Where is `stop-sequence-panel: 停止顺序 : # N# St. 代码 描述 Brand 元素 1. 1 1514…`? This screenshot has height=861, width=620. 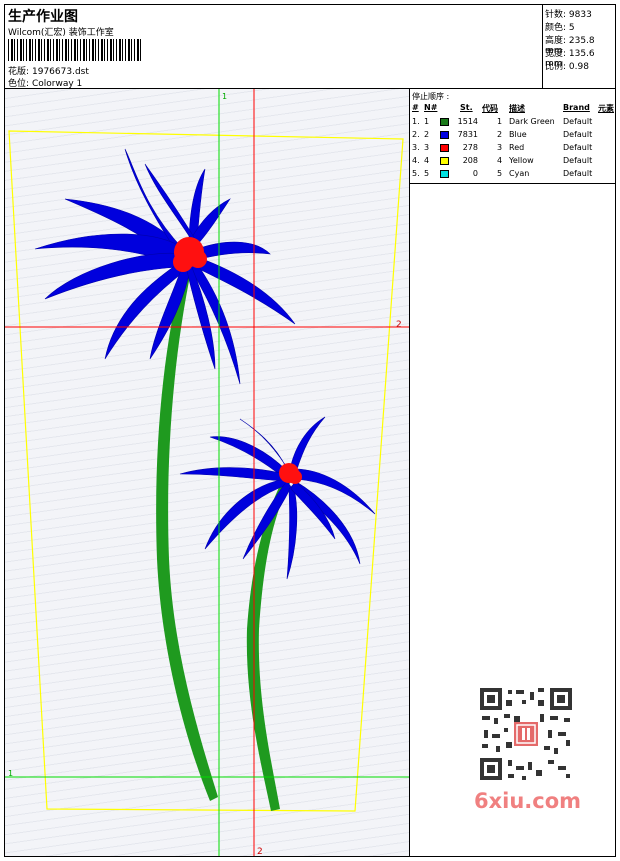 stop-sequence-panel: 停止顺序 : # N# St. 代码 描述 Brand 元素 1. 1 1514… is located at coordinates (512, 139).